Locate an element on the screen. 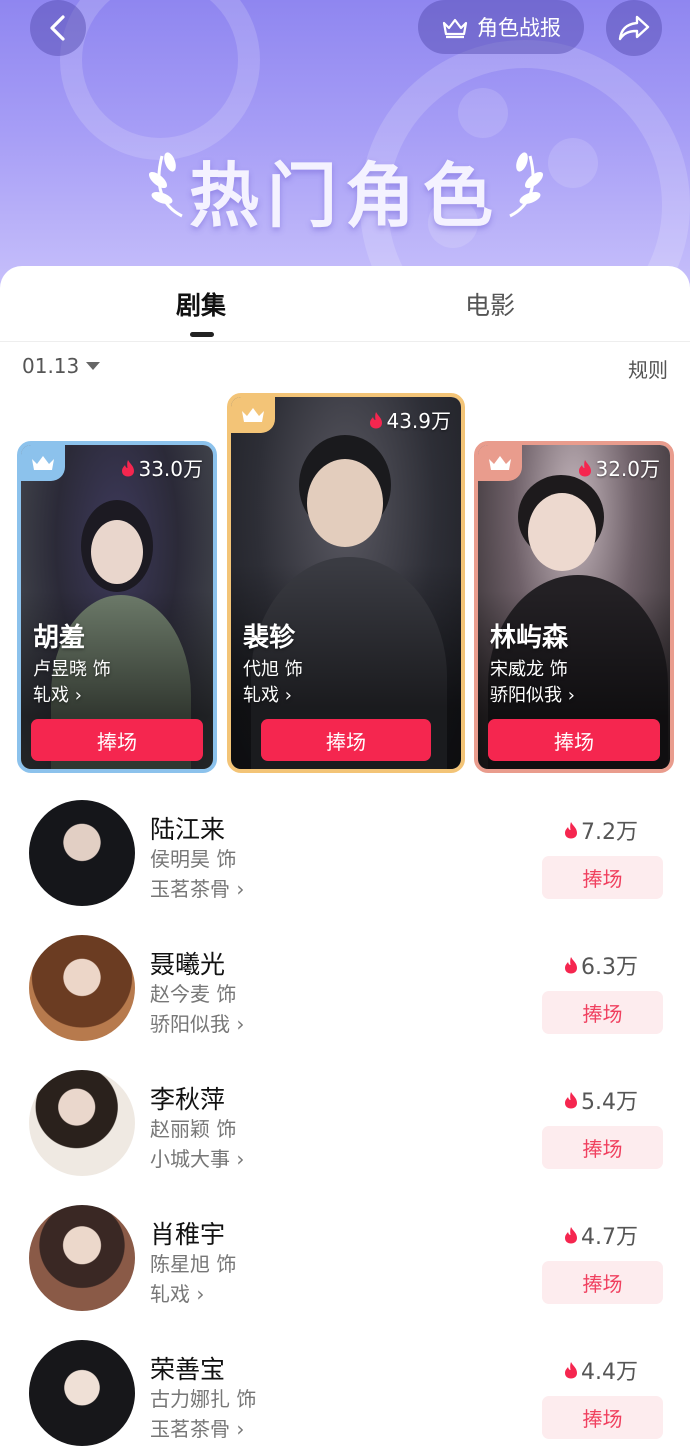  actor-name: 赵丽颖 饰 is located at coordinates (193, 1129).